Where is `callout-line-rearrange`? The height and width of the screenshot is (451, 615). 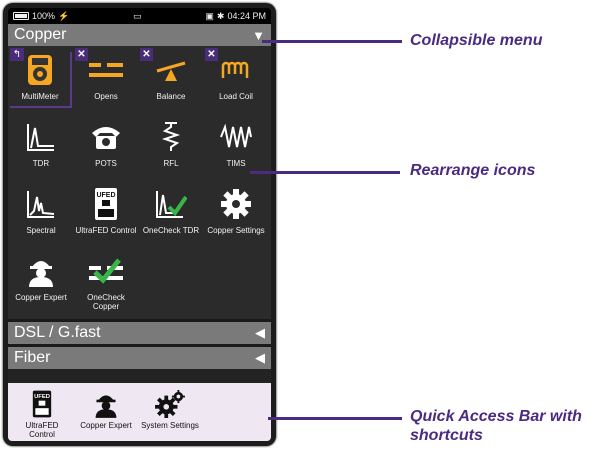
callout-line-rearrange is located at coordinates (325, 172).